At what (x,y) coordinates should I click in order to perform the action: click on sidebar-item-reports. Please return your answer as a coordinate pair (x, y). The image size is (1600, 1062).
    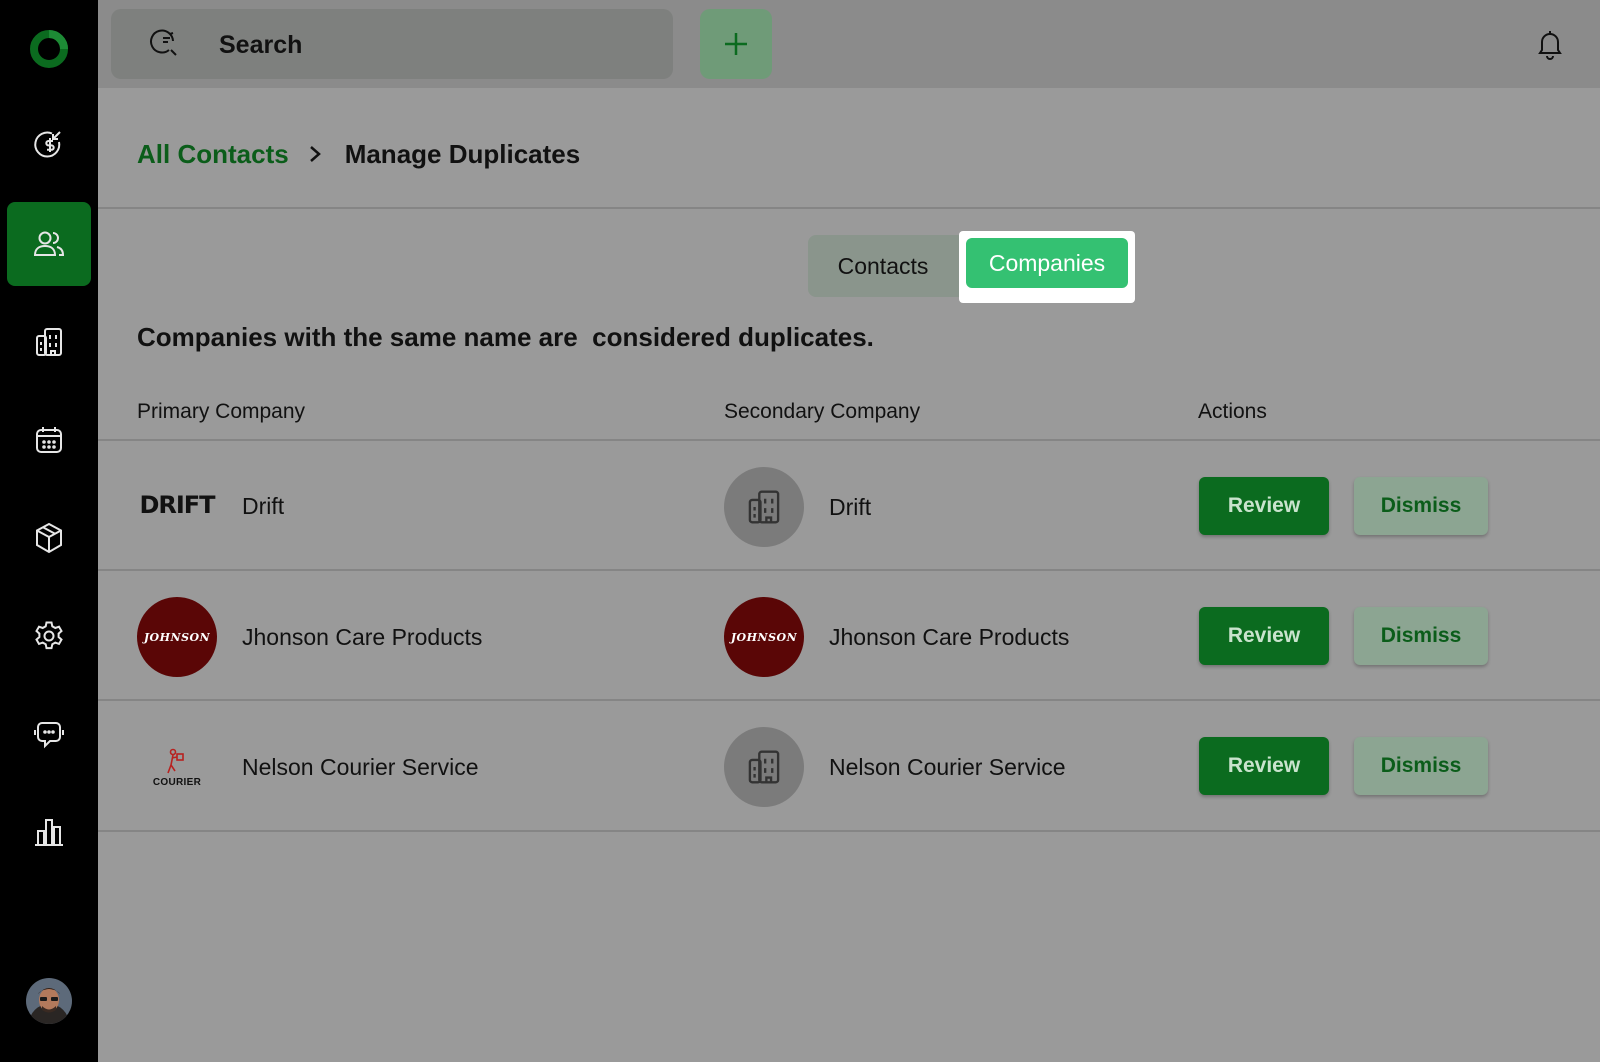
    Looking at the image, I should click on (49, 832).